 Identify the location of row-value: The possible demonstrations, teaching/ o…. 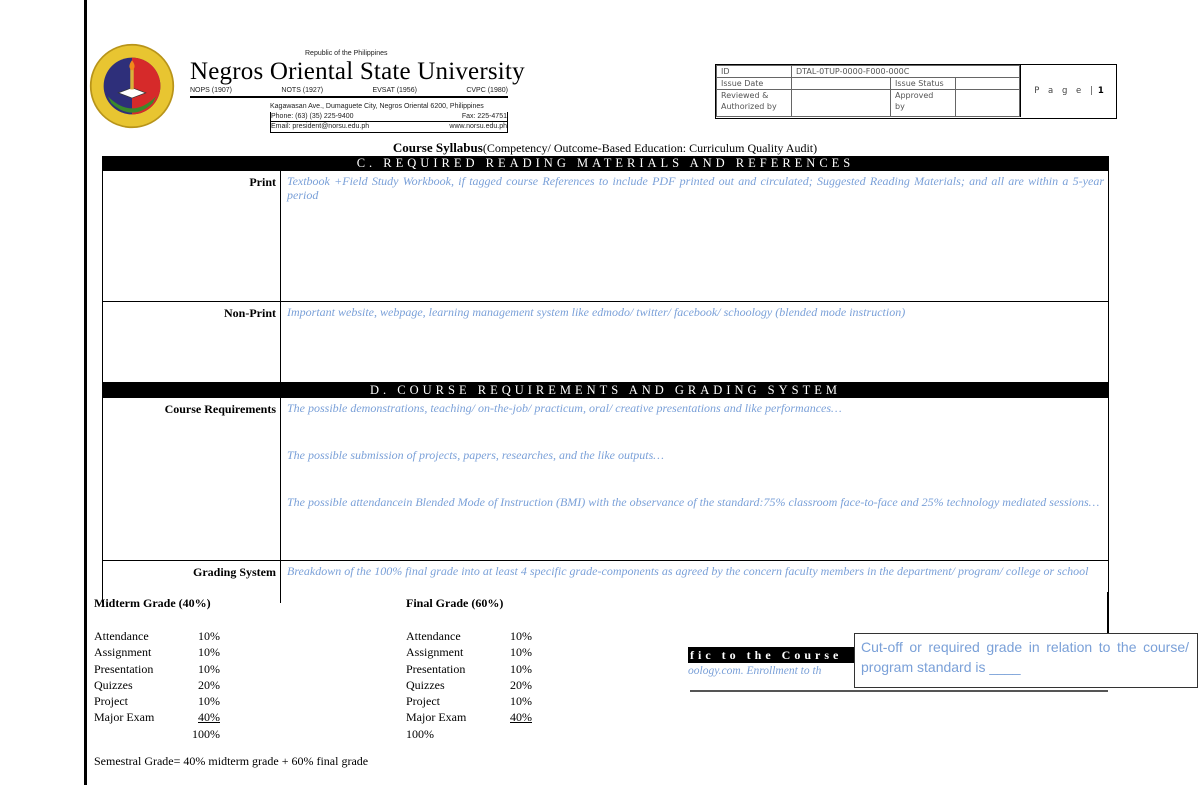
(694, 479).